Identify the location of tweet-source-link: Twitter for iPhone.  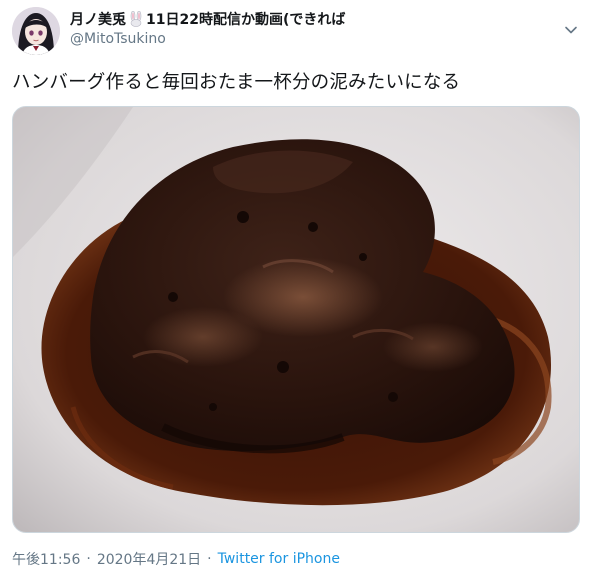
(279, 559).